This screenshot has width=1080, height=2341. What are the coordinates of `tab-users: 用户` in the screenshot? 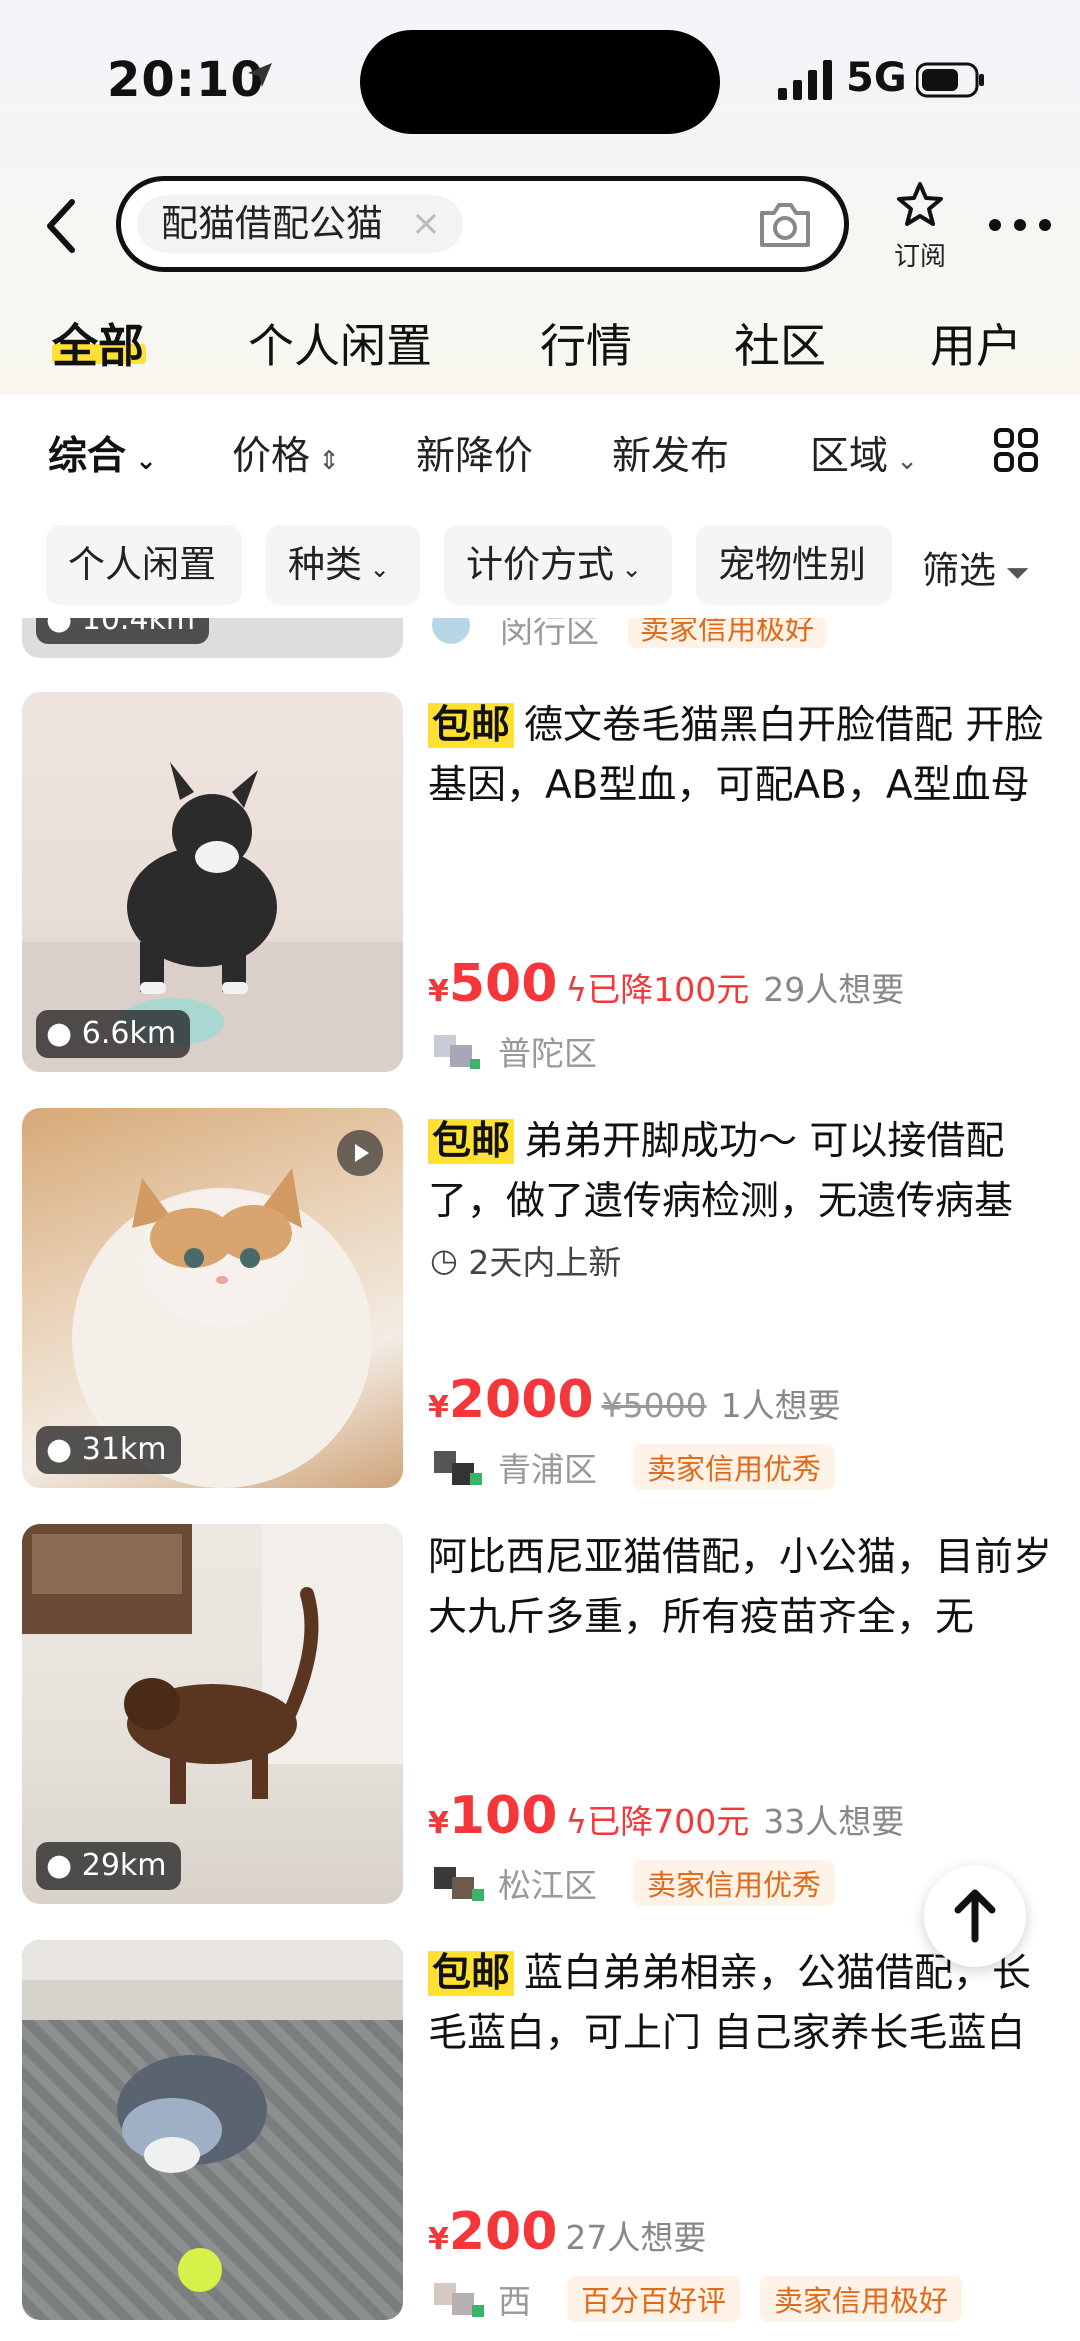 It's located at (976, 343).